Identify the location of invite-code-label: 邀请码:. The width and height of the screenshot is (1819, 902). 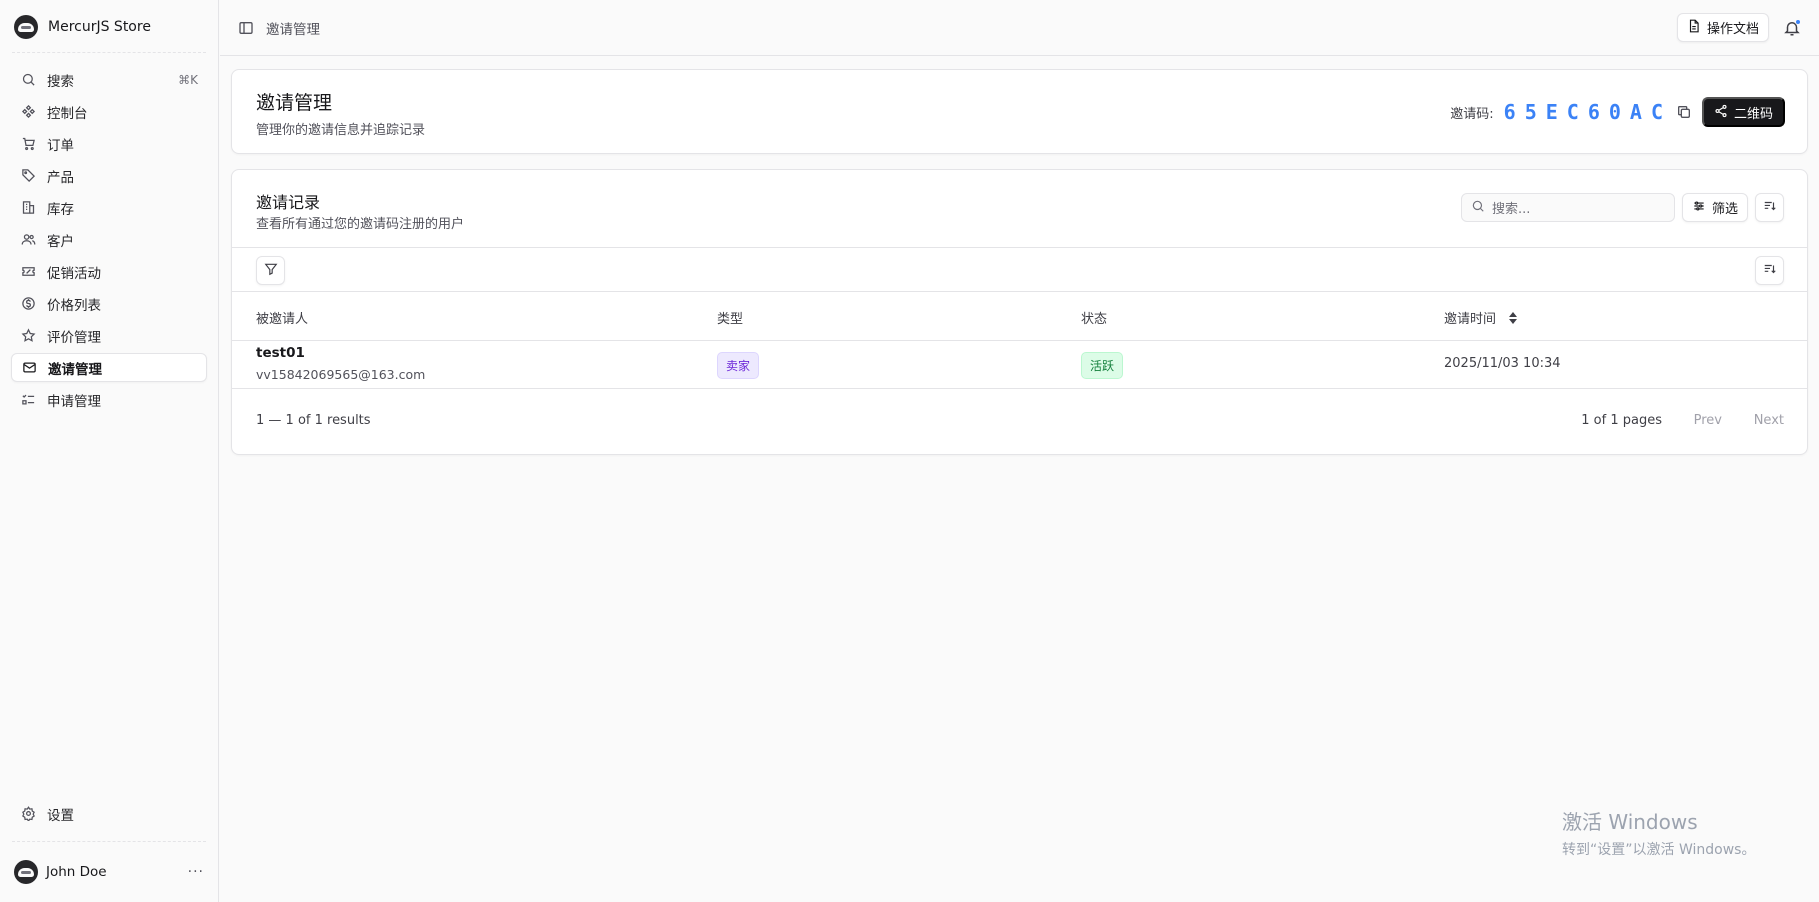
(1472, 114).